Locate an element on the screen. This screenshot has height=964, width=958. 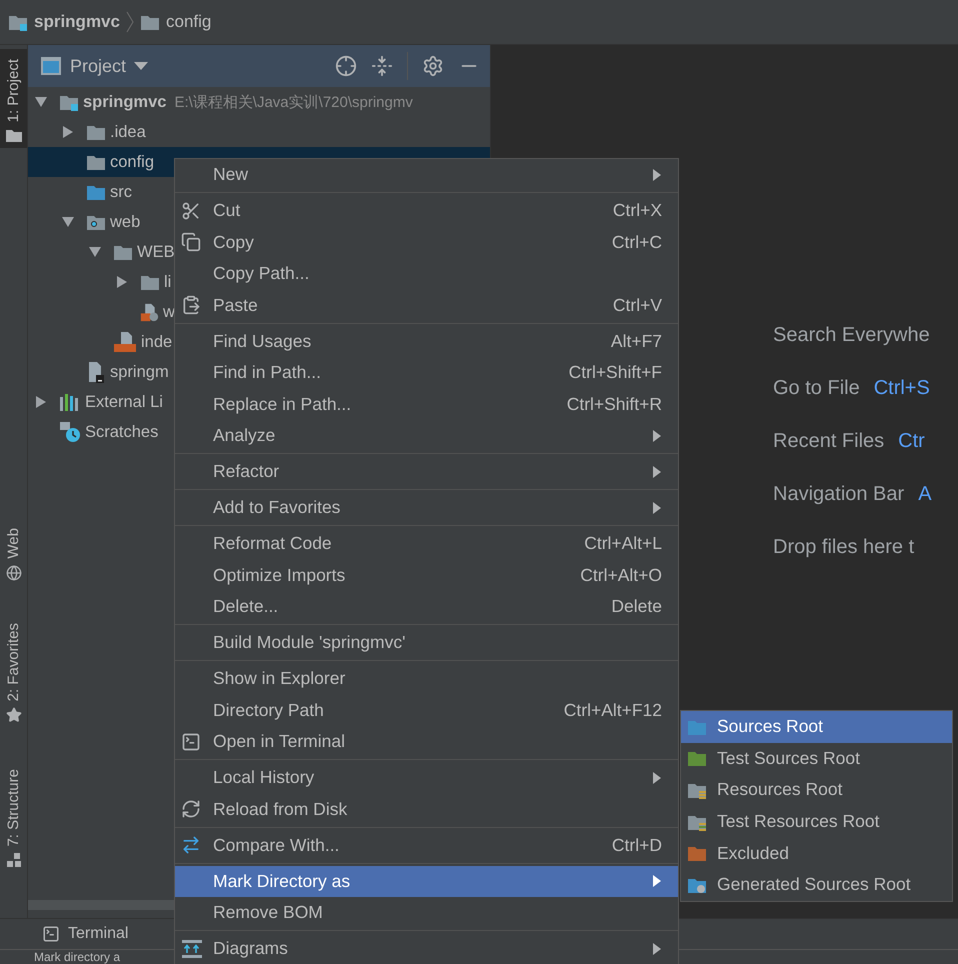
shortcut-text: Ctrl+S is located at coordinates (902, 388).